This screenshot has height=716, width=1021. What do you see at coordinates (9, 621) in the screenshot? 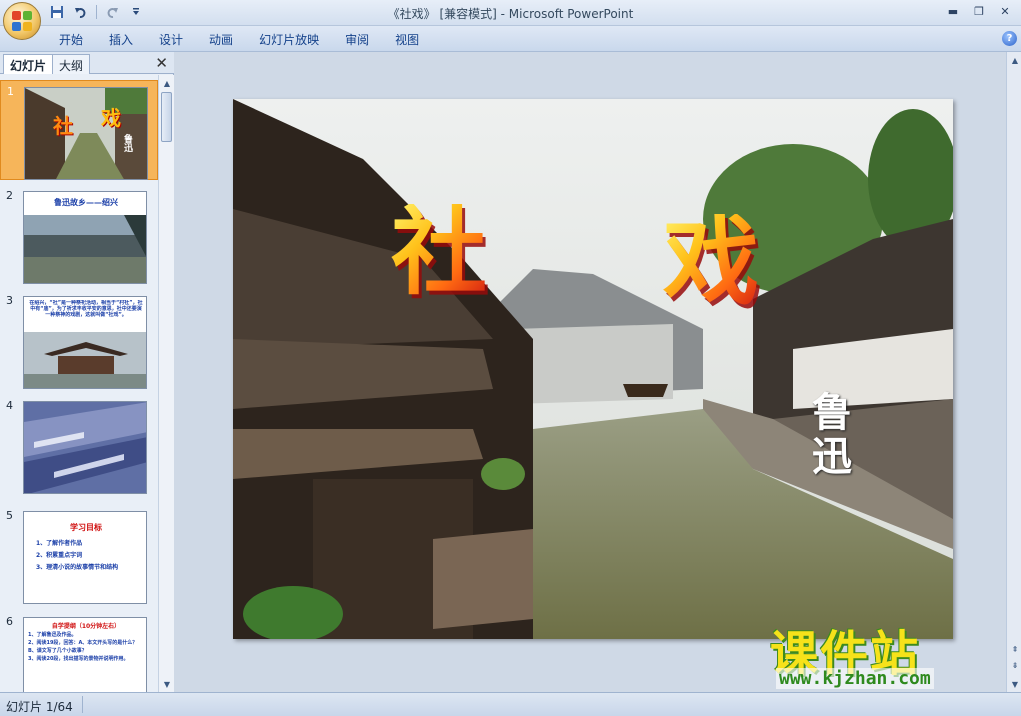
I see `slide-number: 6` at bounding box center [9, 621].